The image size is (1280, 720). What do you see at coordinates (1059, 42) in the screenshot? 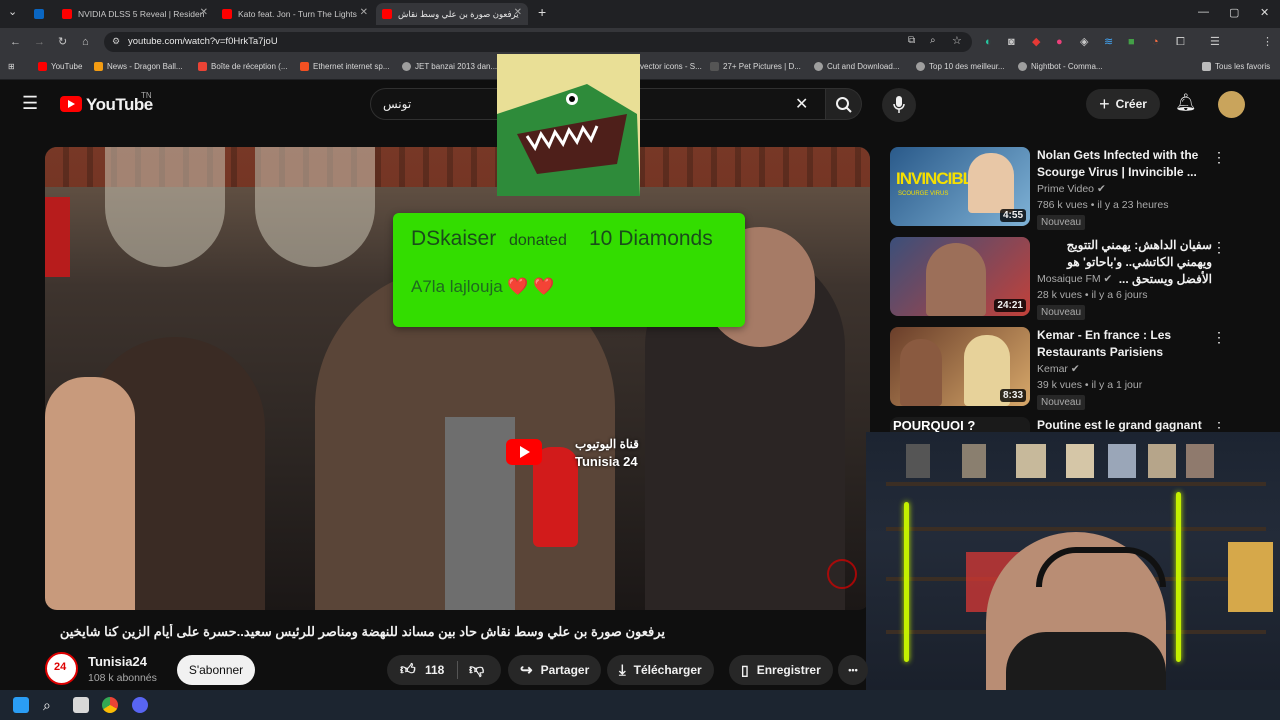
I see `extension-icon: ●` at bounding box center [1059, 42].